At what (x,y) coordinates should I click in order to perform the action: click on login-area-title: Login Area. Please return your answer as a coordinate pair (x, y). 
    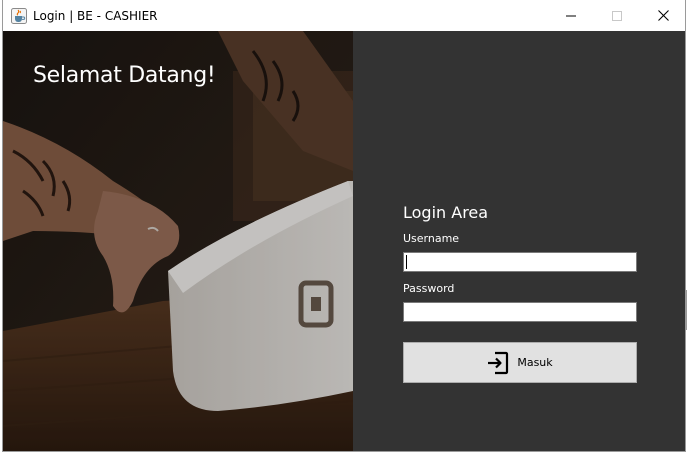
    Looking at the image, I should click on (446, 212).